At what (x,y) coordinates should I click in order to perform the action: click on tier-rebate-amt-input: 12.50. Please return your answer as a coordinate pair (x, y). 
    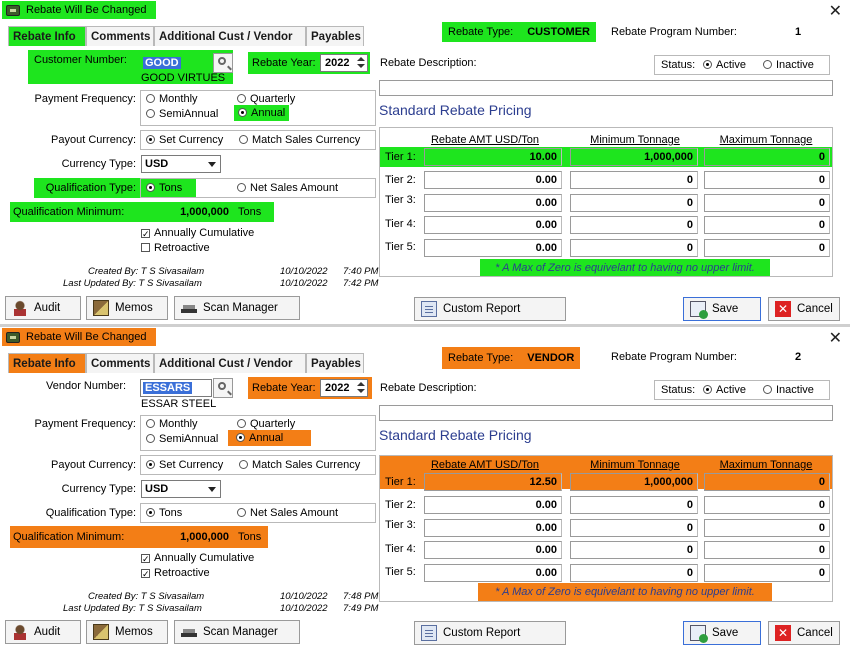
    Looking at the image, I should click on (493, 482).